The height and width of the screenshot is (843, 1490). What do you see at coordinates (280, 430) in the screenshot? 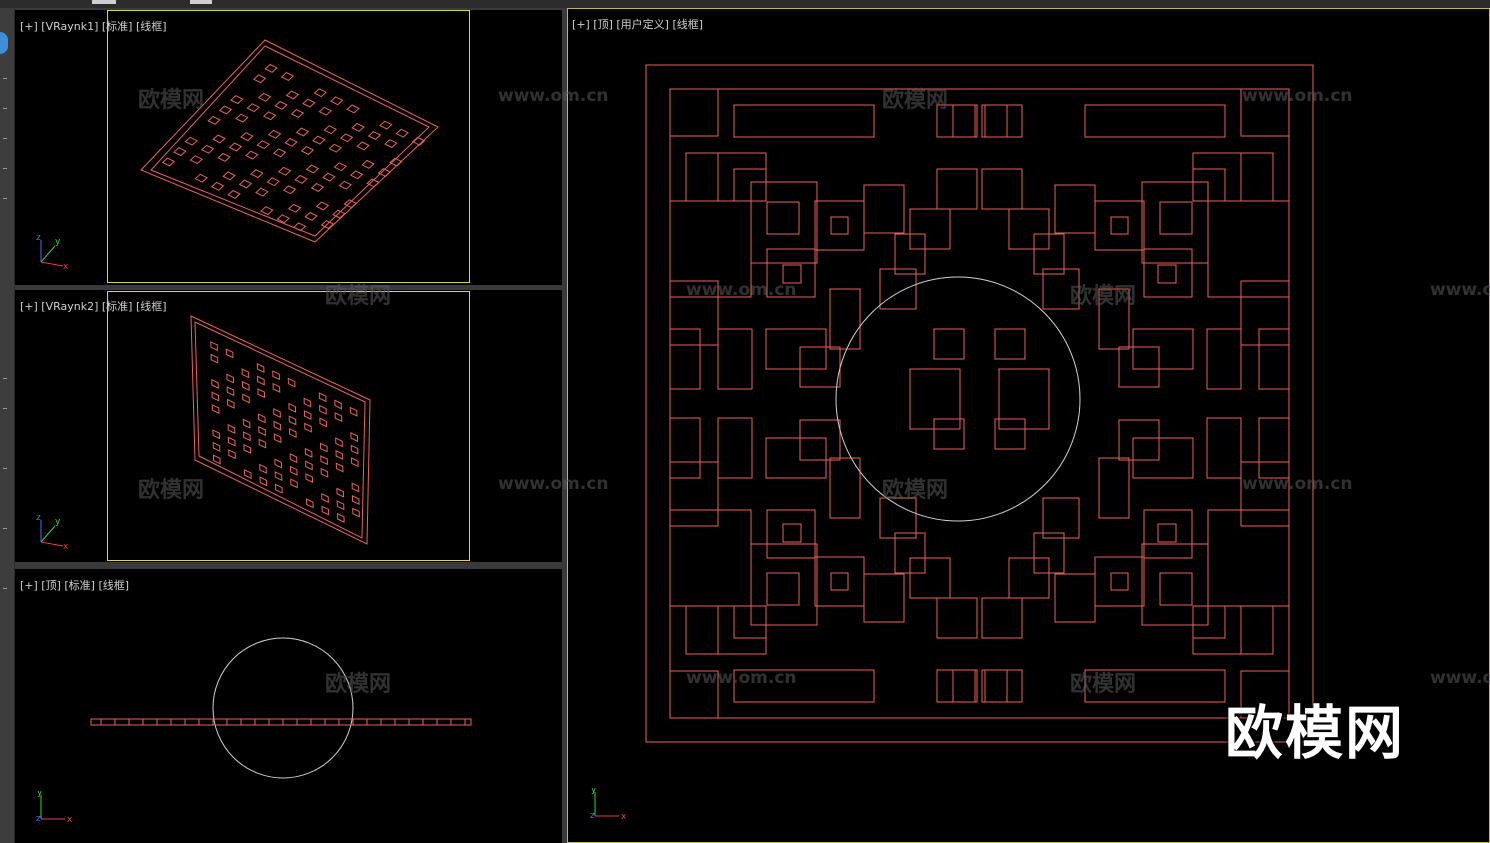
I see `viewport-vraynk2-wireframe` at bounding box center [280, 430].